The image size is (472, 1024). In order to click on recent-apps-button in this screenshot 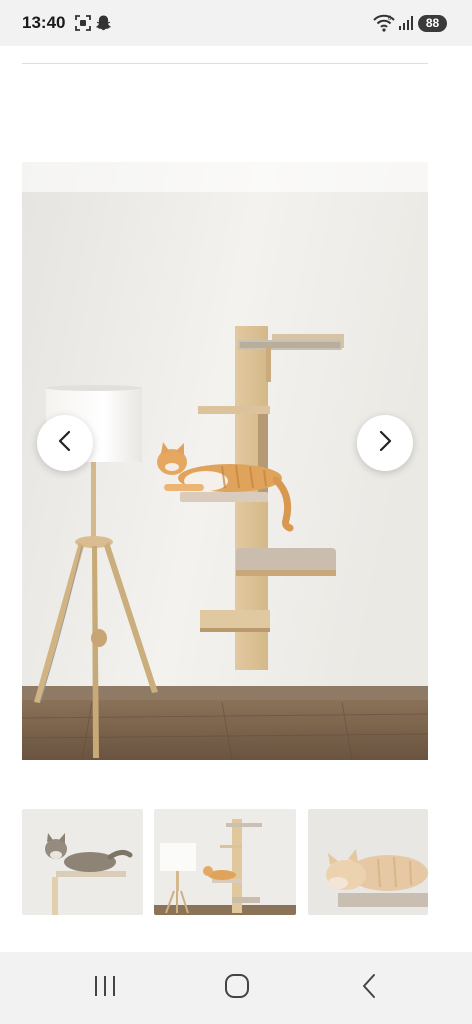, I will do `click(105, 988)`.